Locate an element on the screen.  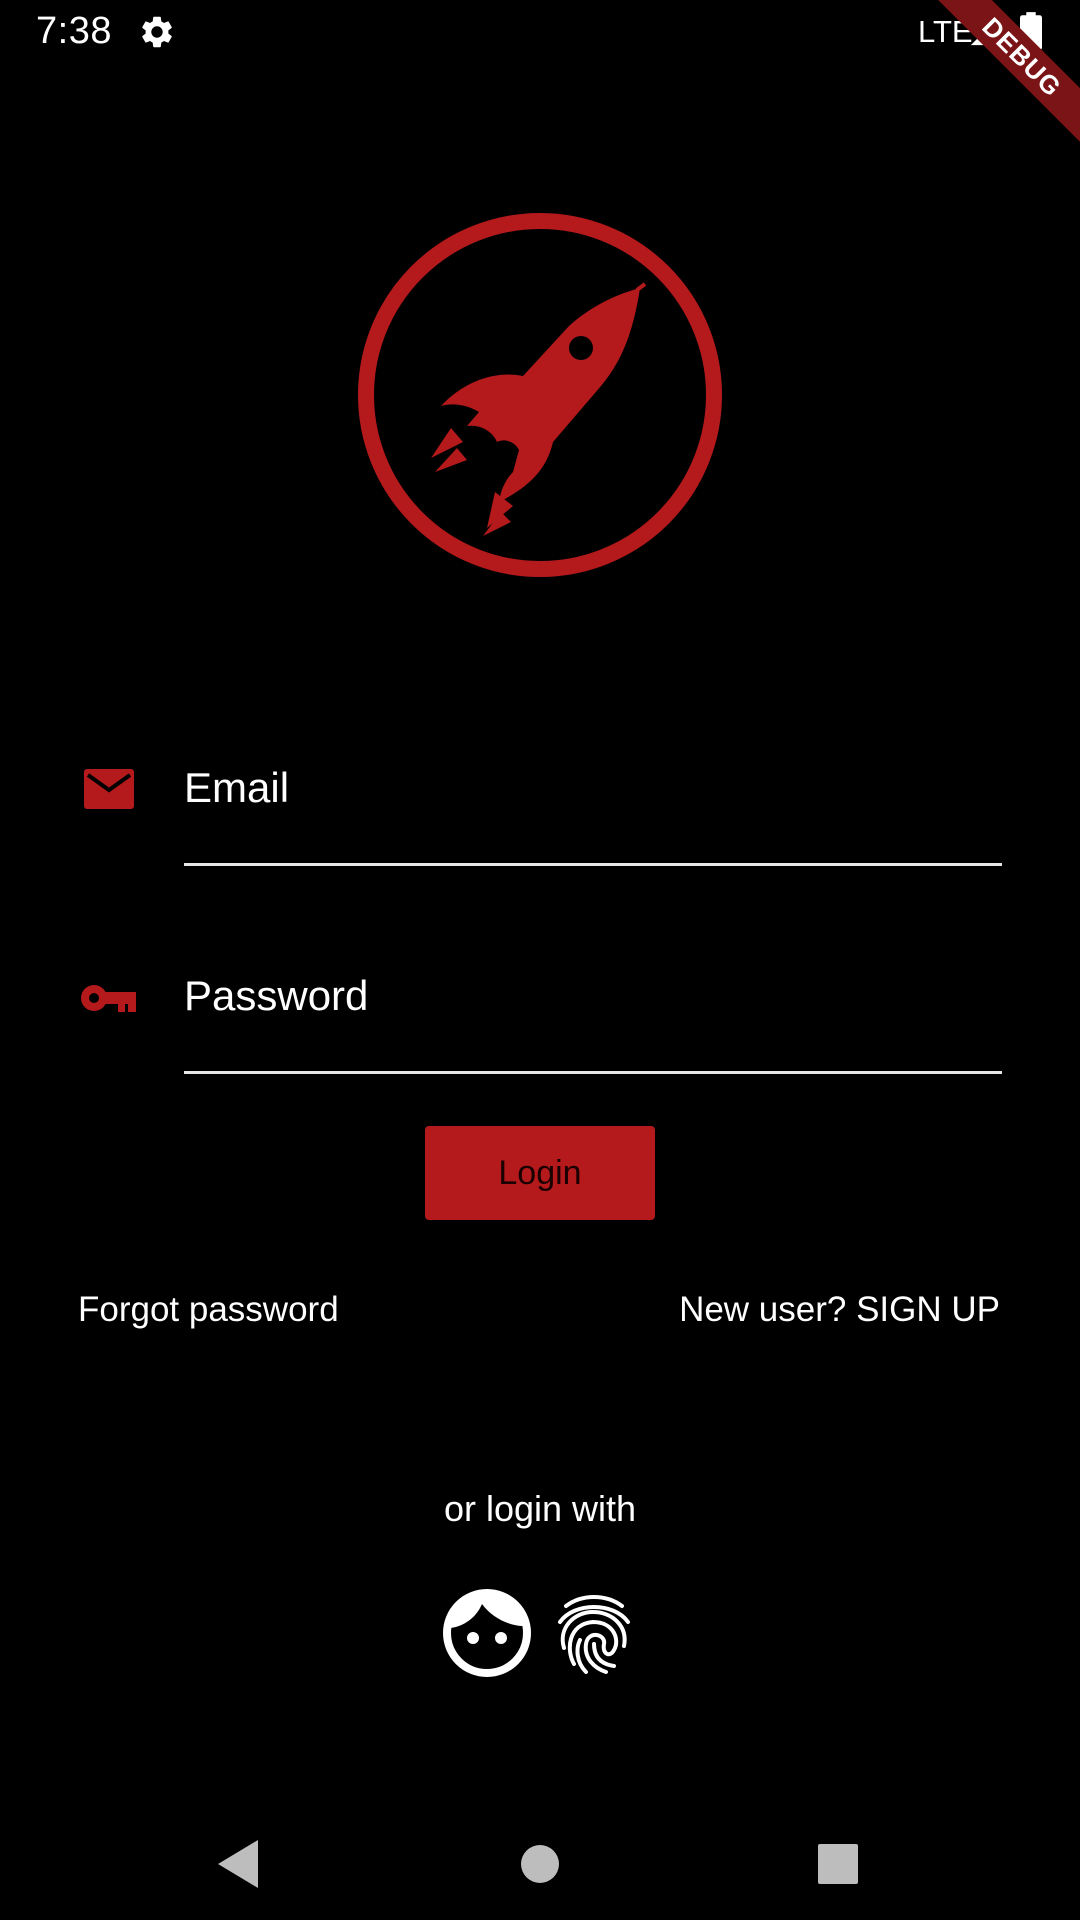
email-field is located at coordinates (540, 798).